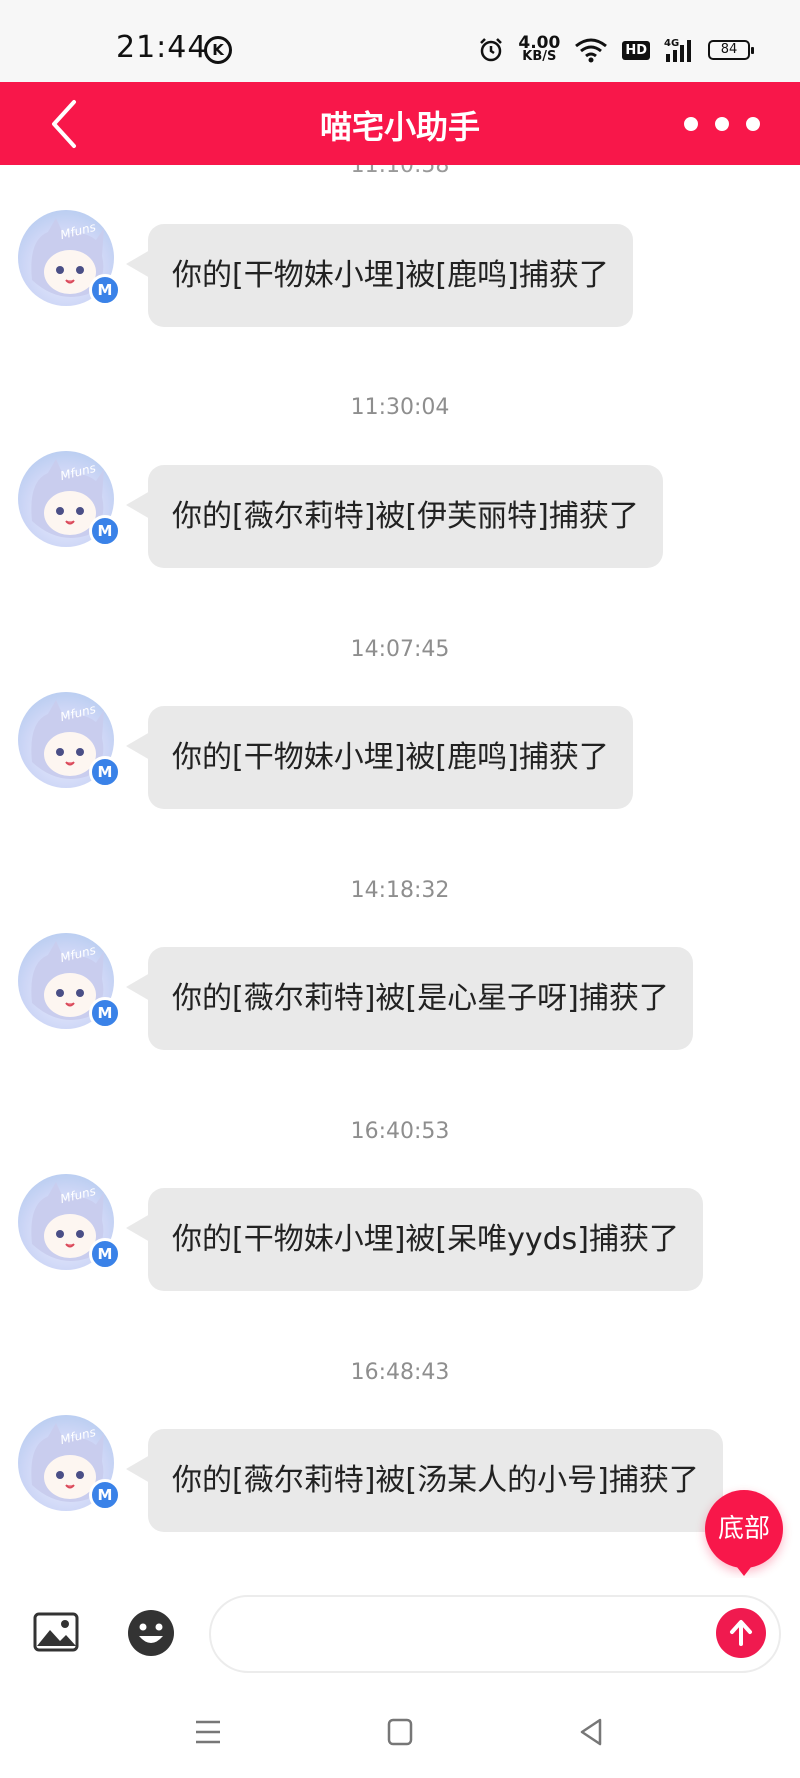 This screenshot has width=800, height=1778. I want to click on net-speed: 4.00 KB/S, so click(539, 49).